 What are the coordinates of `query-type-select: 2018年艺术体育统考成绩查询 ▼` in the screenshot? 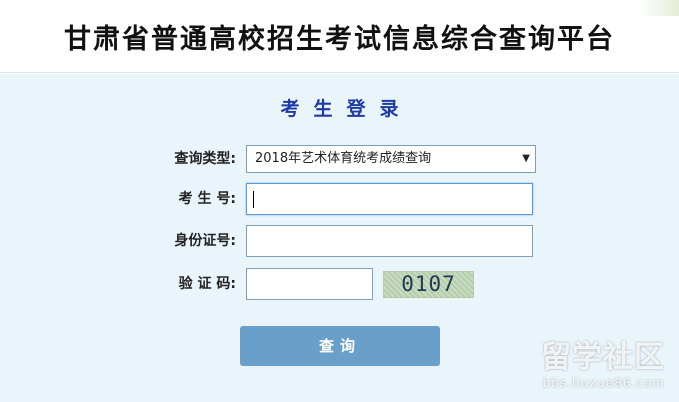 It's located at (391, 159).